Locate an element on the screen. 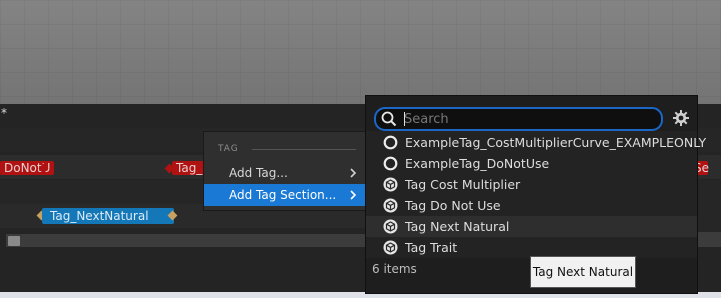  search-input is located at coordinates (529, 119).